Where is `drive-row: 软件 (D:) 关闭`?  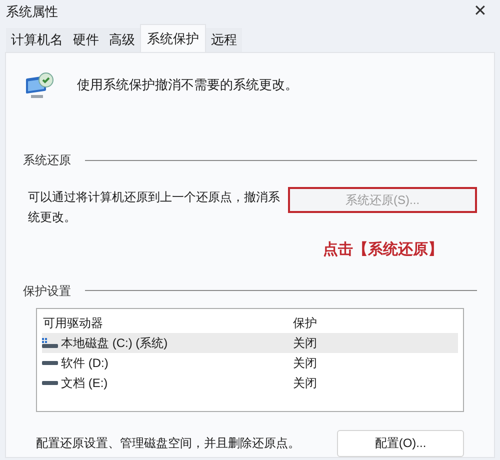 drive-row: 软件 (D:) 关闭 is located at coordinates (250, 362).